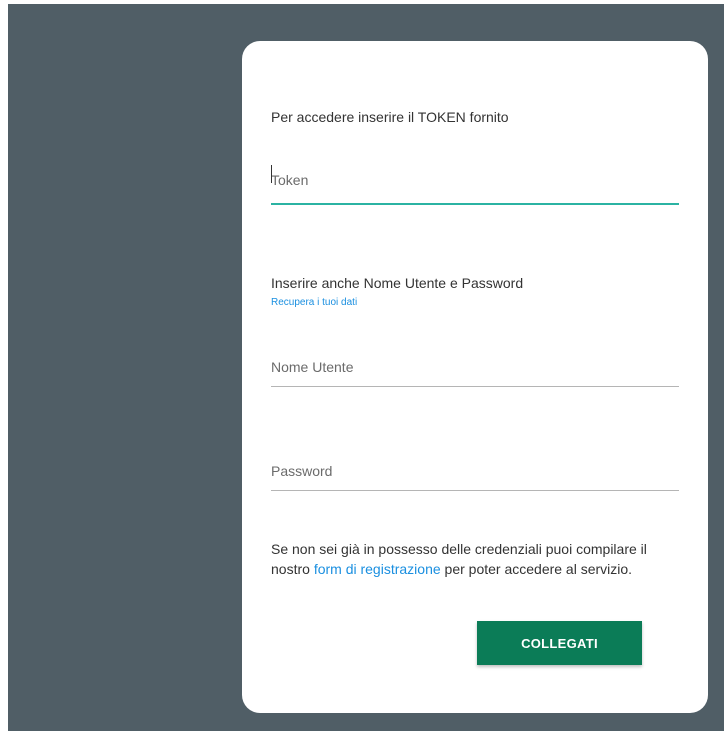 Image resolution: width=724 pixels, height=731 pixels. I want to click on username-input, so click(475, 367).